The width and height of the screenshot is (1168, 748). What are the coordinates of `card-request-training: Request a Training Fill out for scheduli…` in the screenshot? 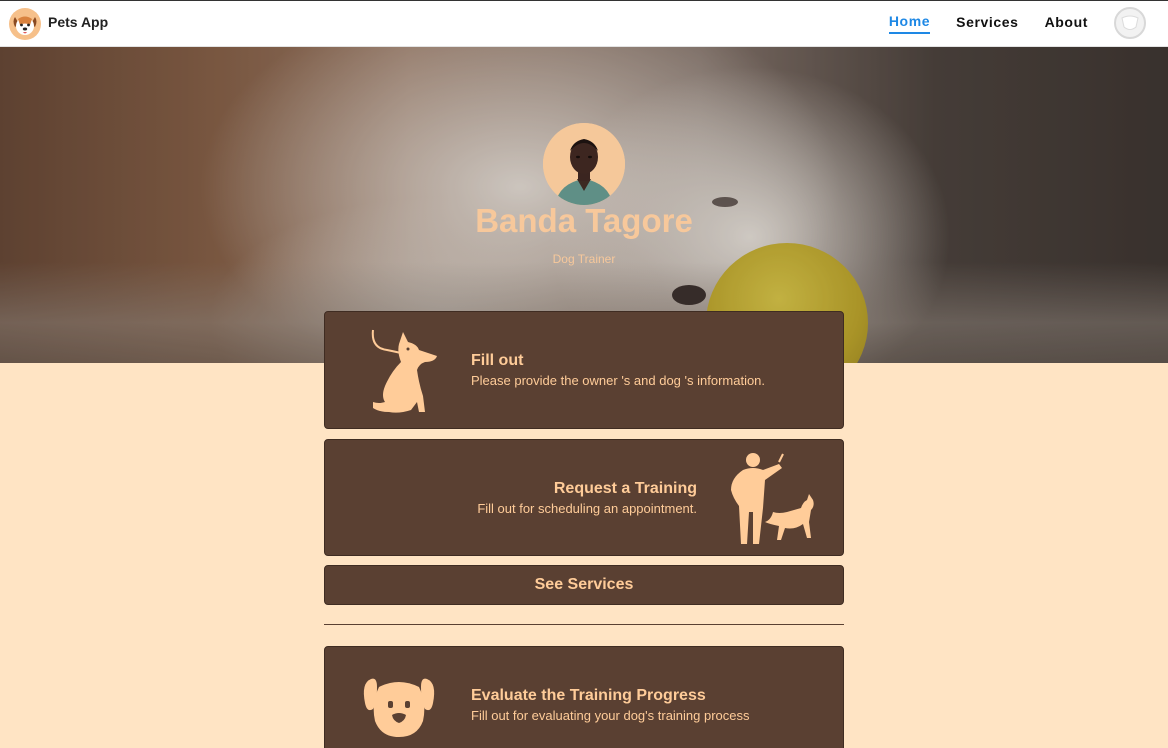 It's located at (584, 497).